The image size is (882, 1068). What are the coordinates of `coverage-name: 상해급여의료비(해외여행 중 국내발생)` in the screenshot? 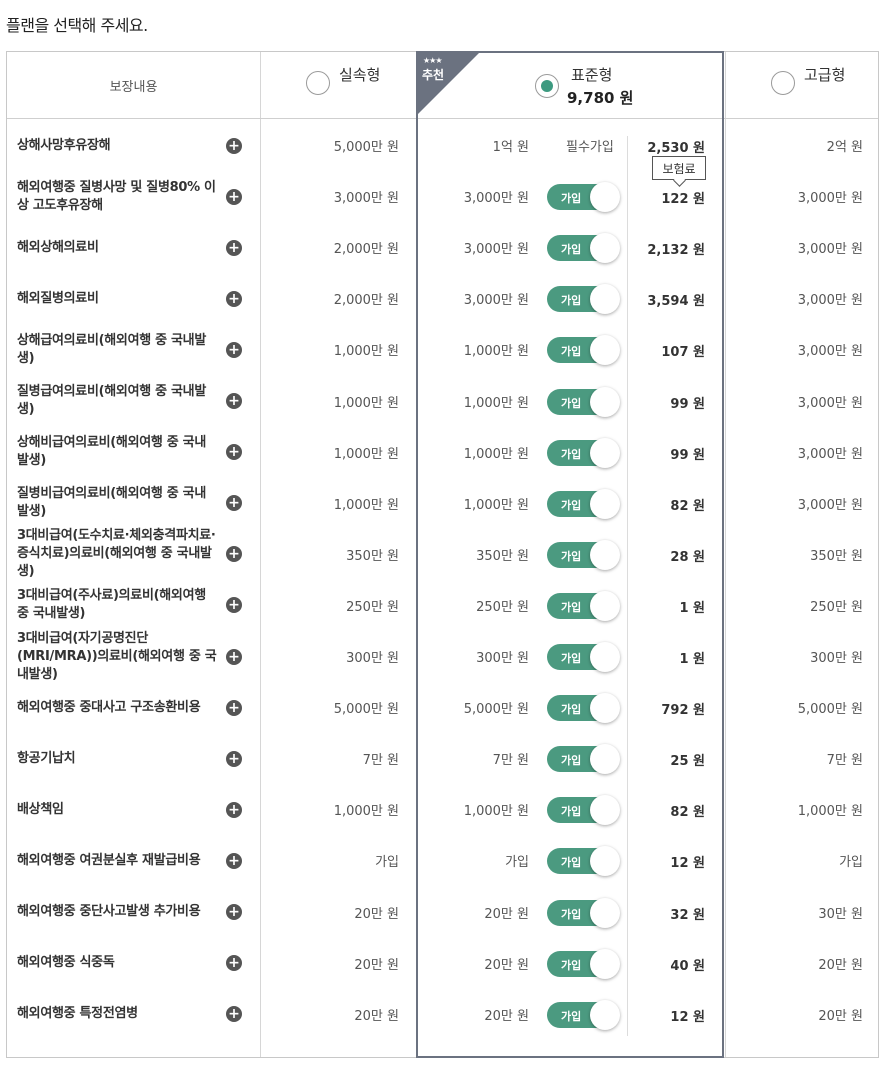 It's located at (111, 349).